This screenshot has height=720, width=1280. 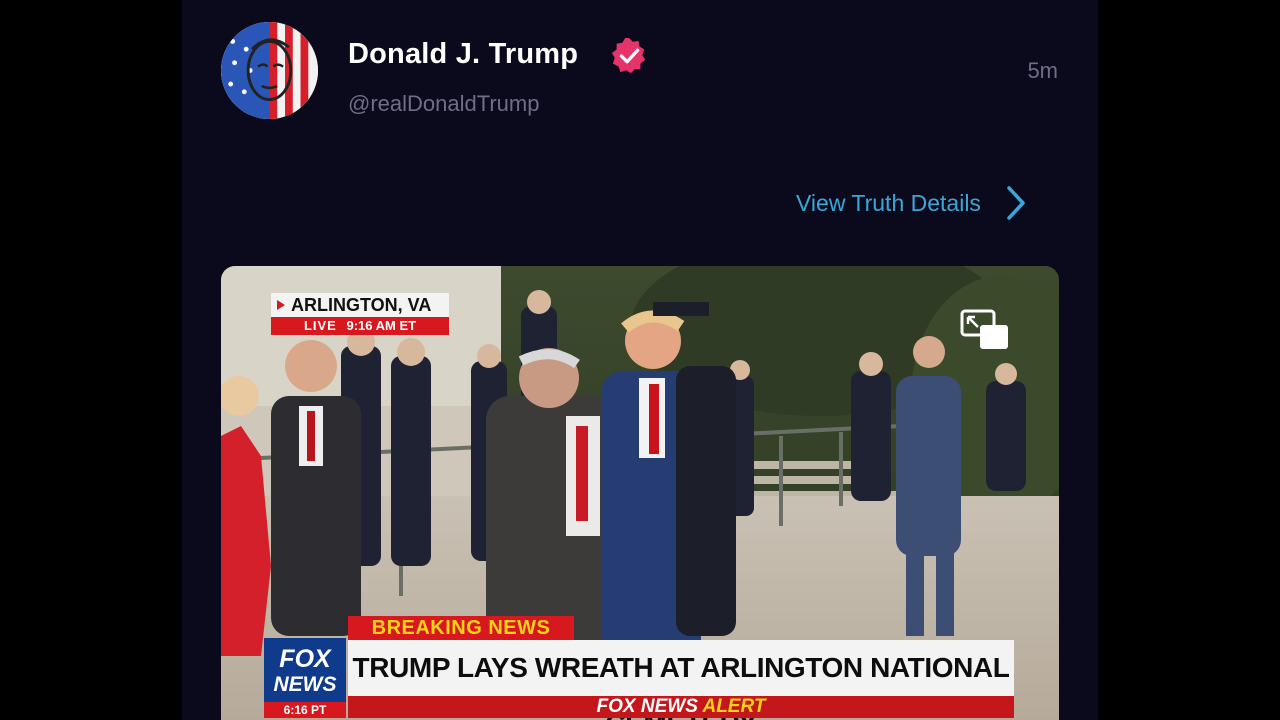 What do you see at coordinates (461, 628) in the screenshot?
I see `breaking-news-banner: BREAKING NEWS` at bounding box center [461, 628].